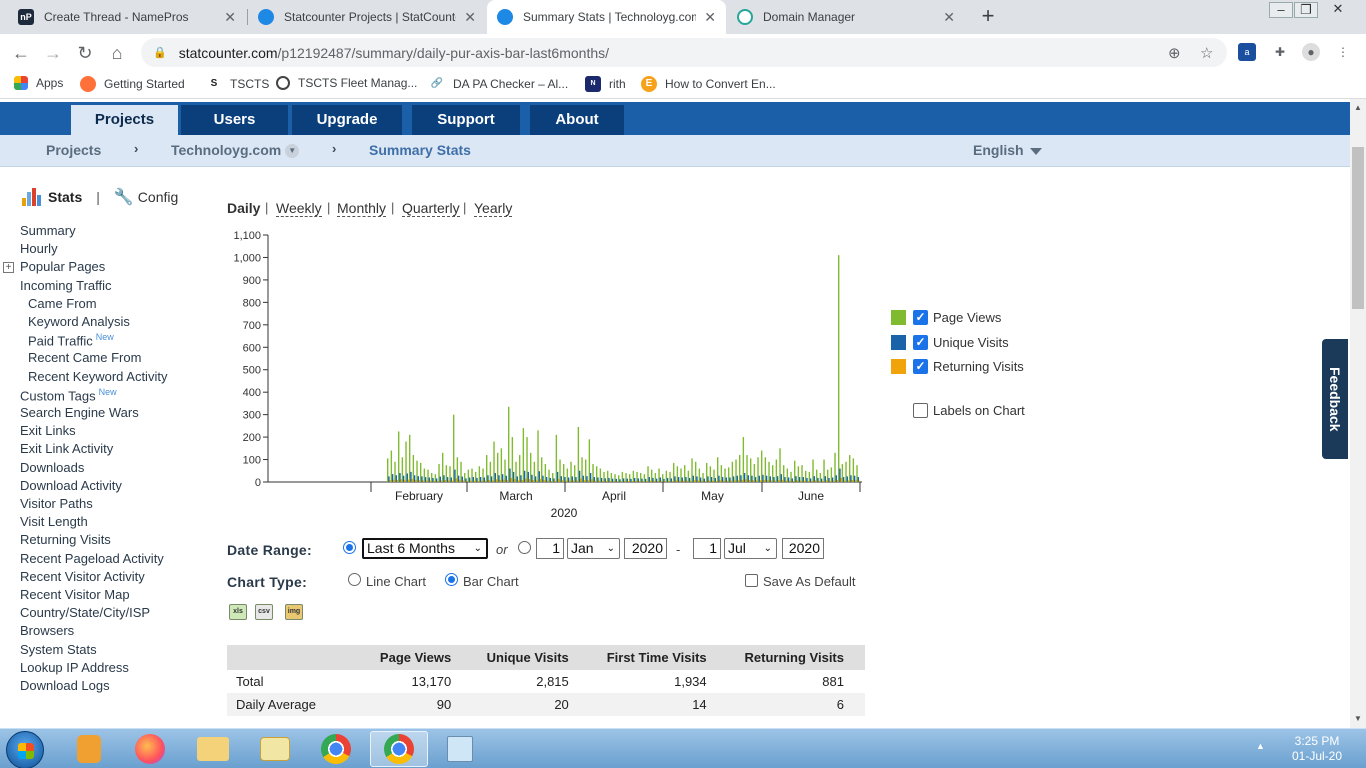 This screenshot has width=1366, height=768. I want to click on to-day-input: 1, so click(707, 548).